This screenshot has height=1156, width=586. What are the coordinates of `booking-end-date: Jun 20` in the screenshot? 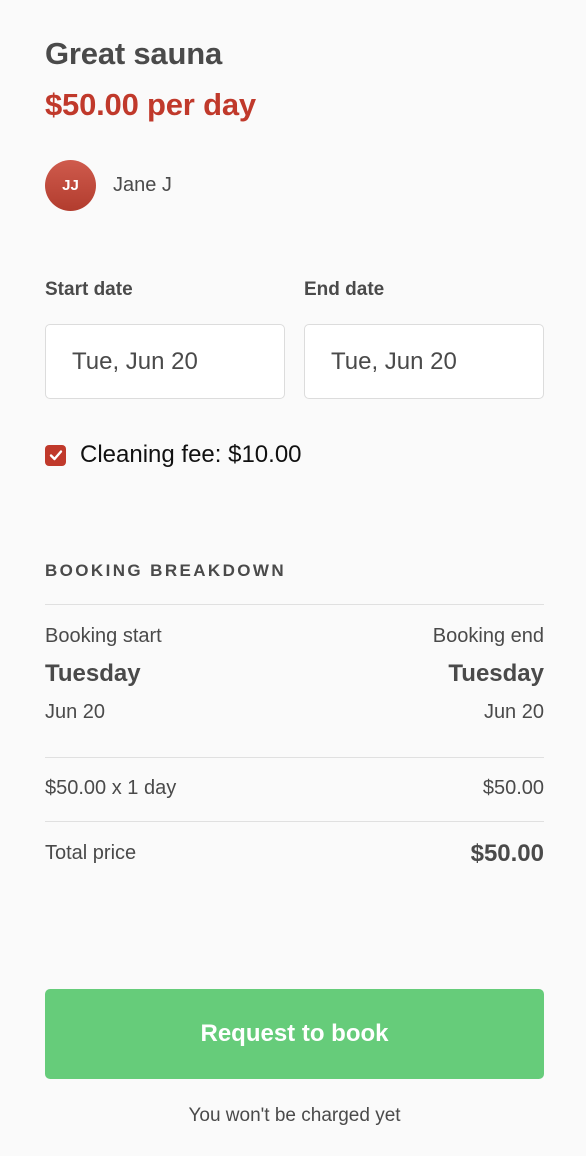 It's located at (513, 712).